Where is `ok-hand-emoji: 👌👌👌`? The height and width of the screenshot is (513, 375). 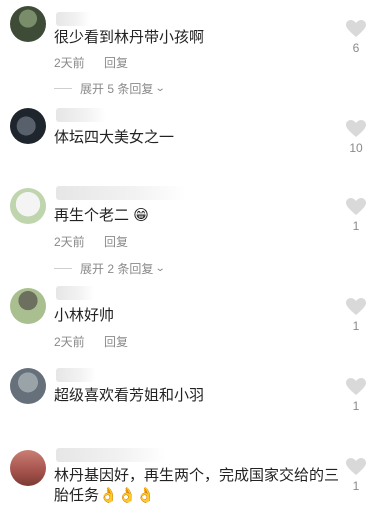
ok-hand-emoji: 👌👌👌 is located at coordinates (127, 495).